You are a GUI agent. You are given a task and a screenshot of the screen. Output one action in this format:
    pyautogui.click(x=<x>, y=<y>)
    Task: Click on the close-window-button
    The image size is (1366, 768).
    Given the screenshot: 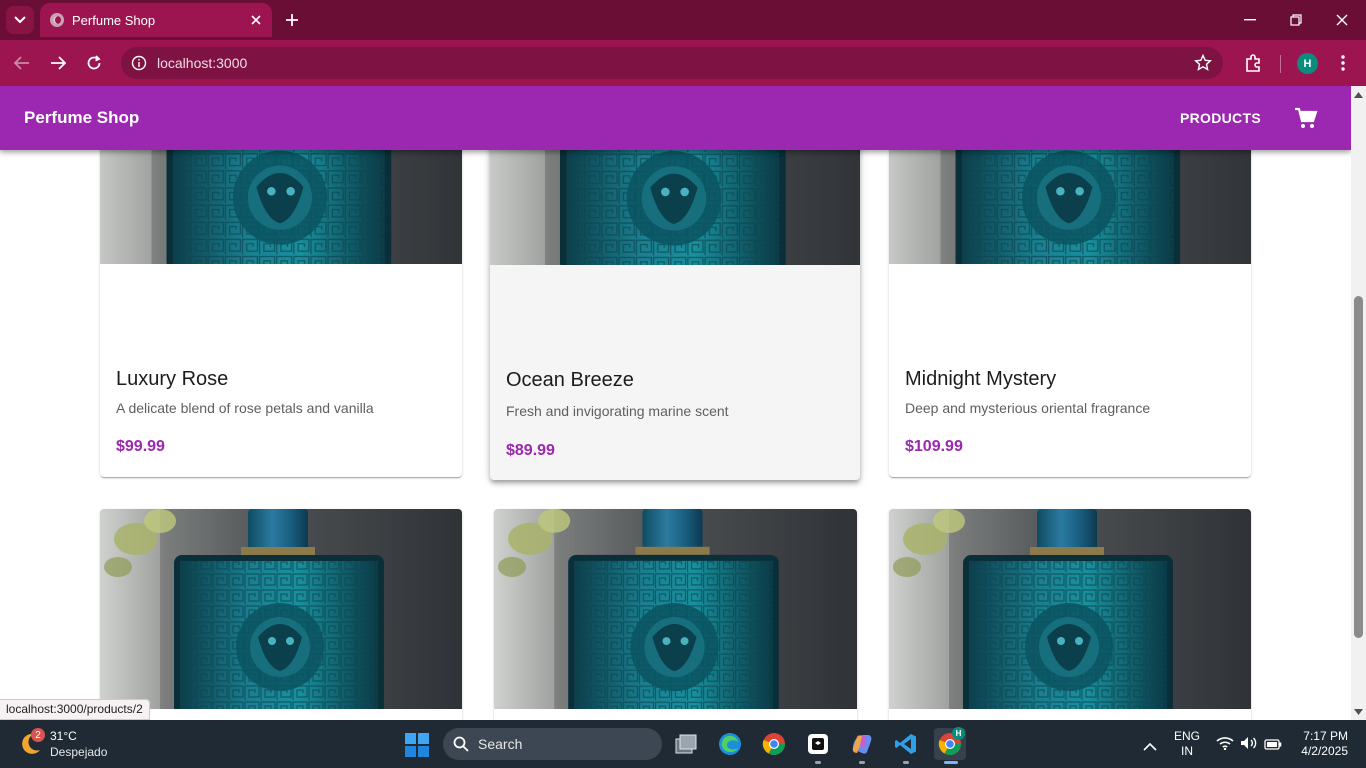 What is the action you would take?
    pyautogui.click(x=1342, y=20)
    